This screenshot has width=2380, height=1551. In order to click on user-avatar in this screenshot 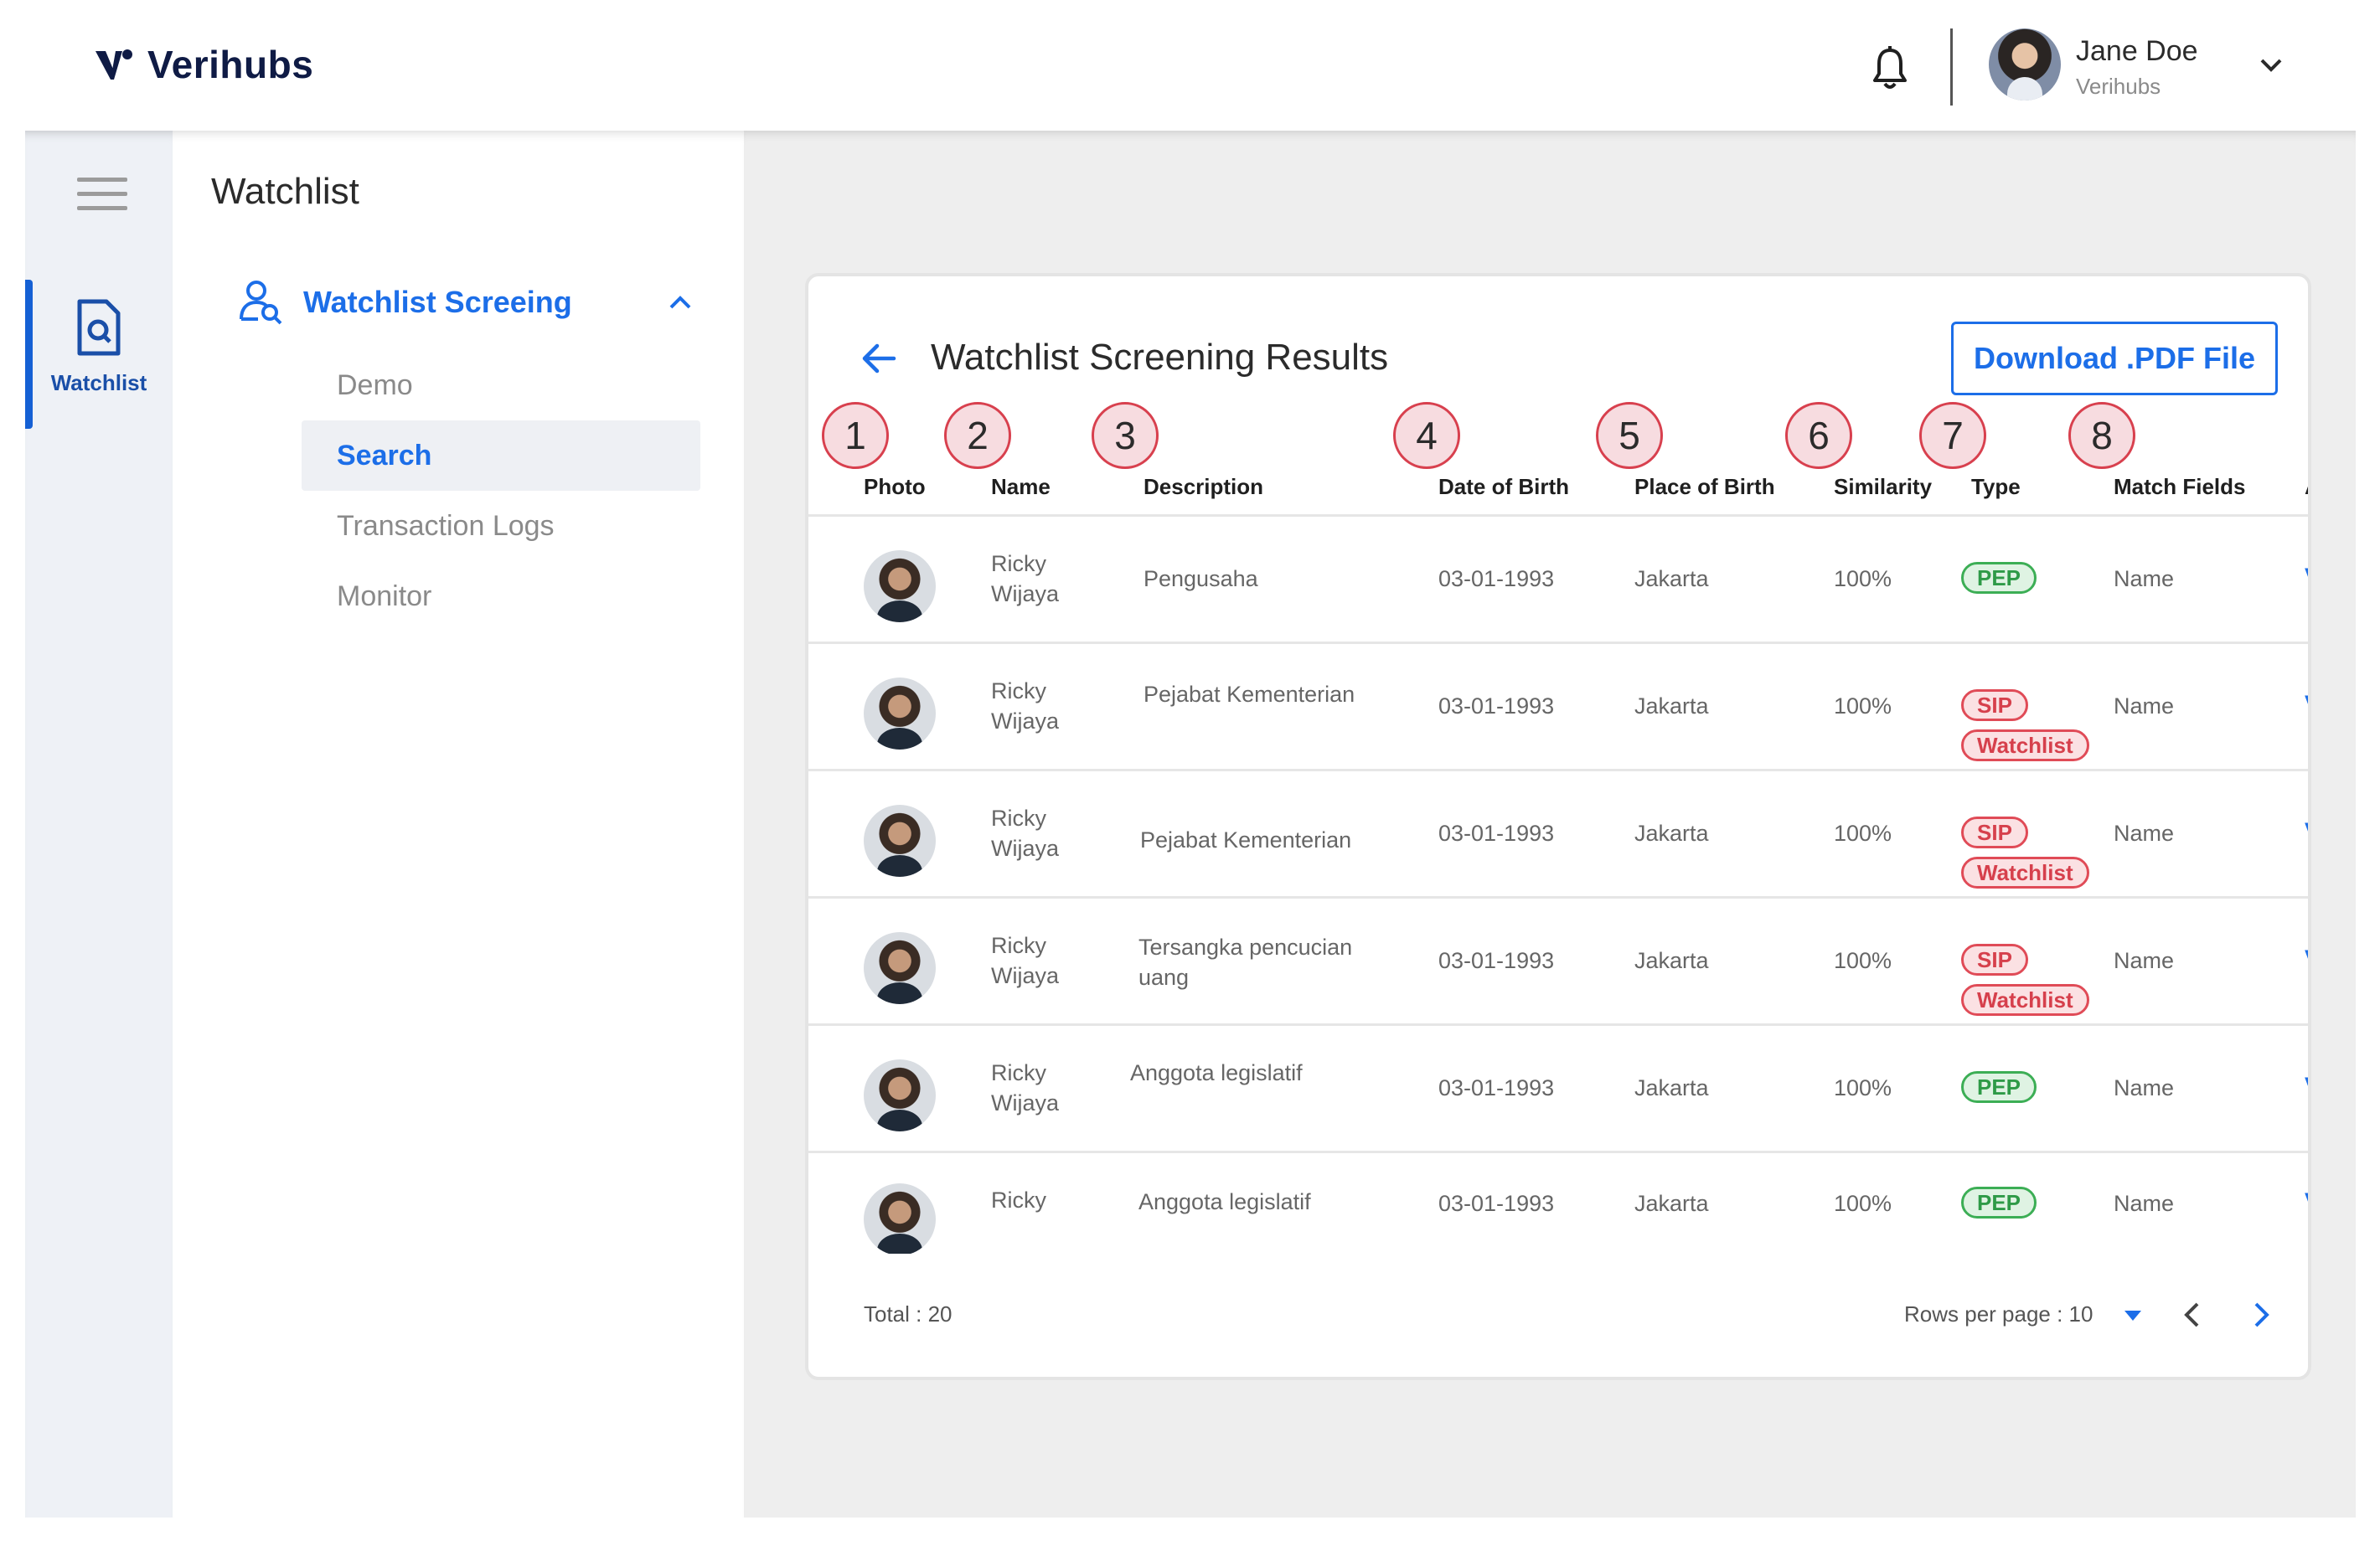, I will do `click(2025, 64)`.